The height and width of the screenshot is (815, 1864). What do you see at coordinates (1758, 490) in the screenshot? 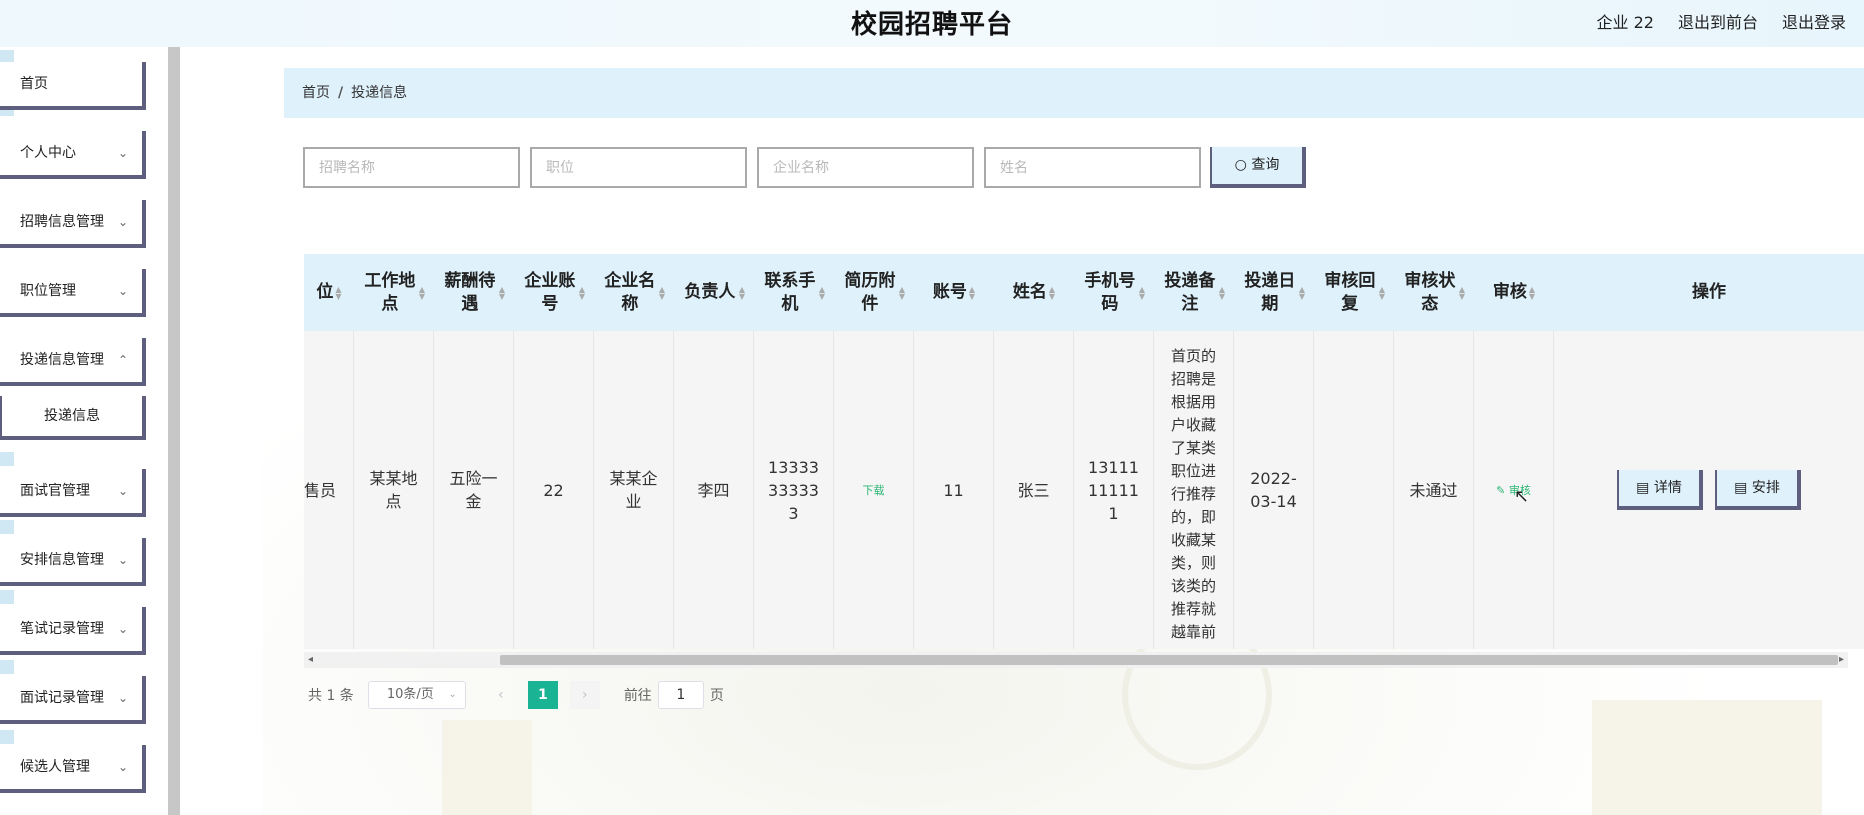
I see `arrange-button: ▤ 安排` at bounding box center [1758, 490].